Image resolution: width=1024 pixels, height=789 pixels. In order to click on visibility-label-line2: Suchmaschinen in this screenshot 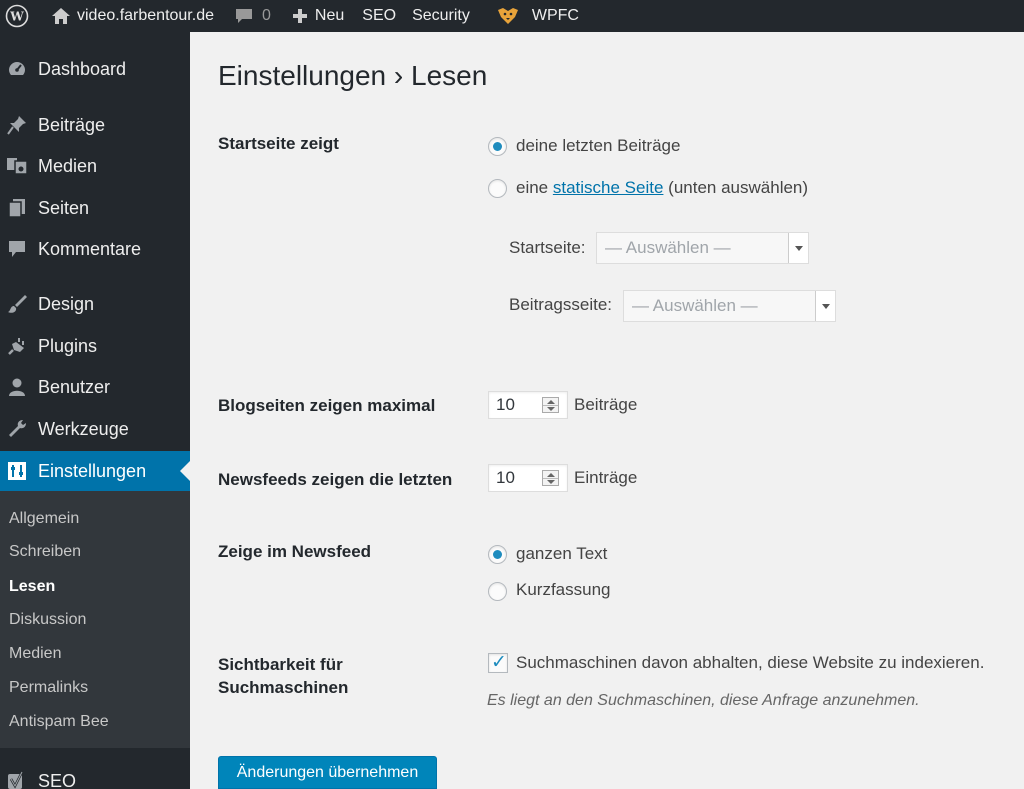, I will do `click(283, 687)`.